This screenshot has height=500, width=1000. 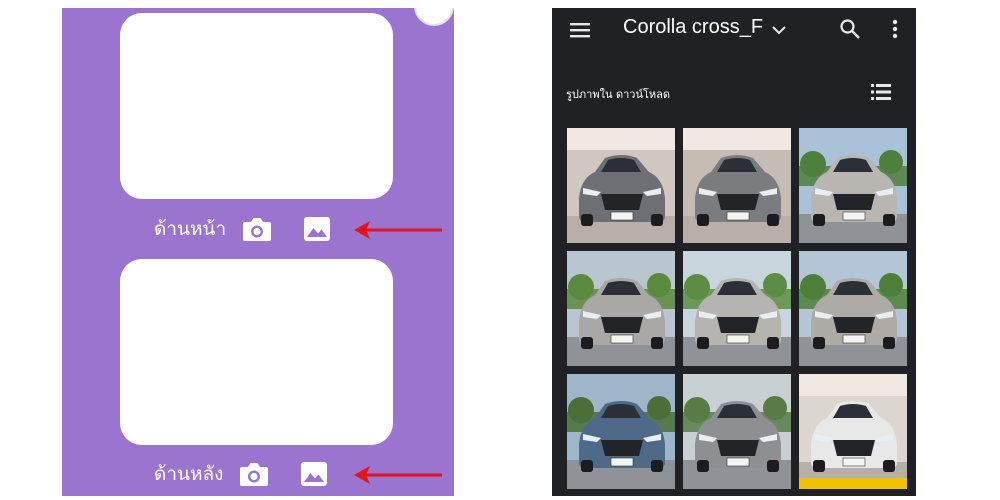 What do you see at coordinates (189, 474) in the screenshot?
I see `back-label: ด้านหลัง` at bounding box center [189, 474].